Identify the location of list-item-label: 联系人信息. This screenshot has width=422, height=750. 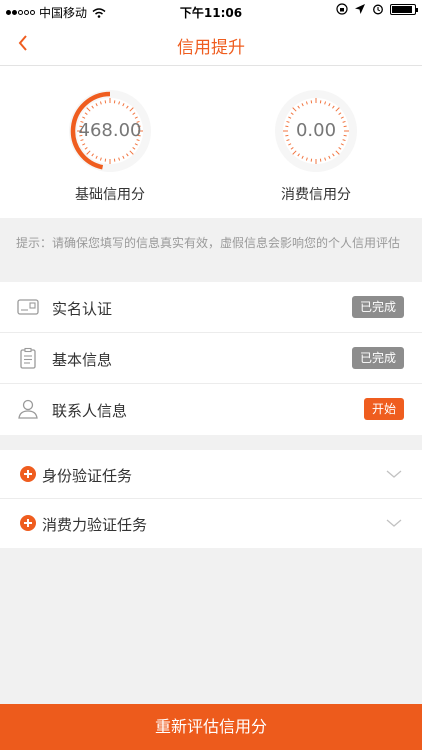
(90, 411).